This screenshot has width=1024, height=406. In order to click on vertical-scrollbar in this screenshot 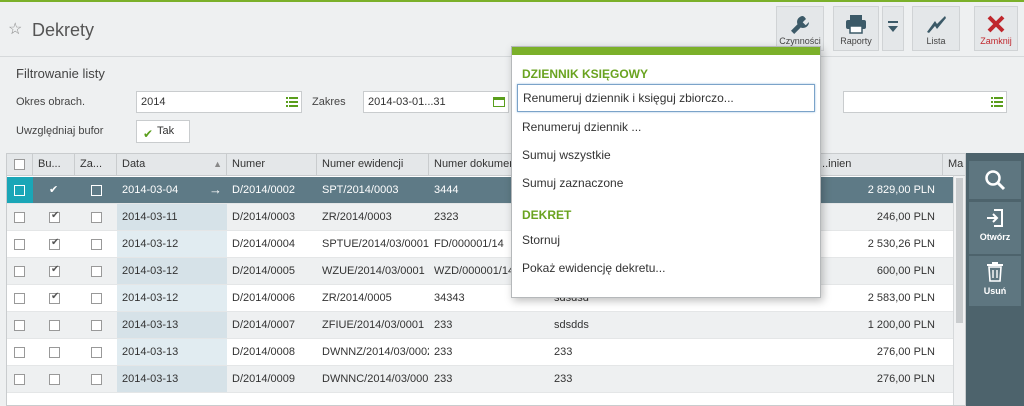, I will do `click(959, 290)`.